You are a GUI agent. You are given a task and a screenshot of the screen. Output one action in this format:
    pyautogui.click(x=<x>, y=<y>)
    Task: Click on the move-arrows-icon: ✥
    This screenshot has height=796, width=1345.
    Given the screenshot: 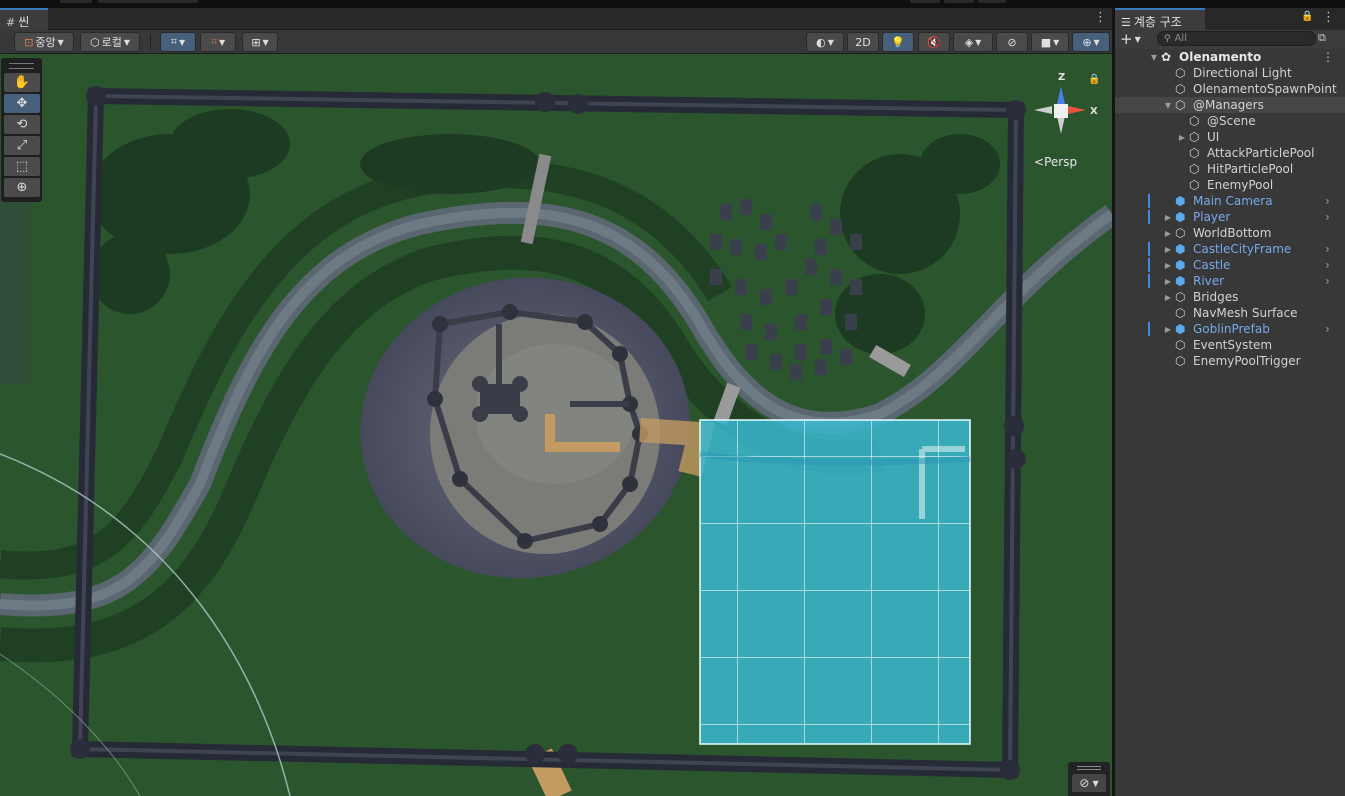 What is the action you would take?
    pyautogui.click(x=22, y=103)
    